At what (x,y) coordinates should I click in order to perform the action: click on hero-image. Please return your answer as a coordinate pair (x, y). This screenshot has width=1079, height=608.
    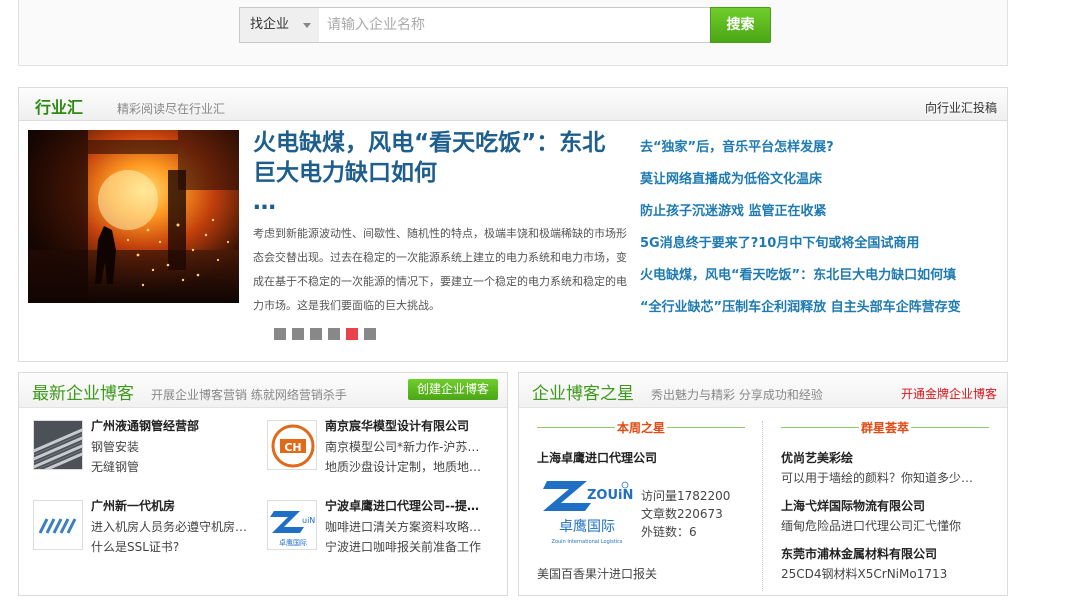
    Looking at the image, I should click on (133, 216).